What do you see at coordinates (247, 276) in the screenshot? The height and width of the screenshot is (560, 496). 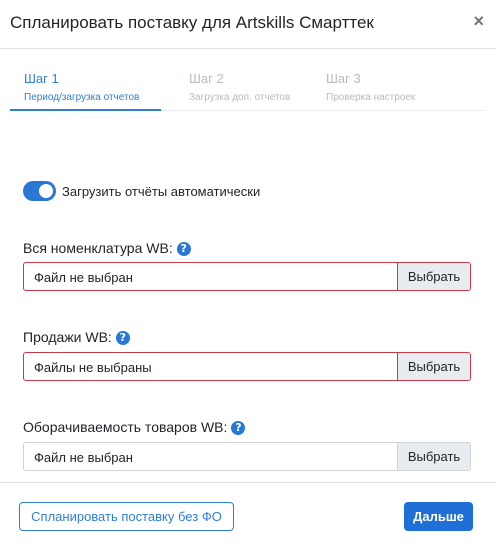 I see `nomenclature-file-input: Файл не выбран Выбрать` at bounding box center [247, 276].